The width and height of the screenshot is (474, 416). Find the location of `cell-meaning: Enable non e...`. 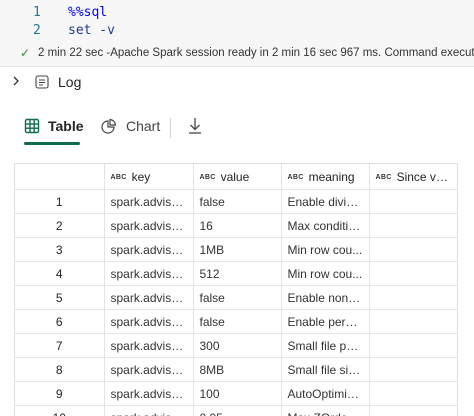

cell-meaning: Enable non e... is located at coordinates (325, 298).